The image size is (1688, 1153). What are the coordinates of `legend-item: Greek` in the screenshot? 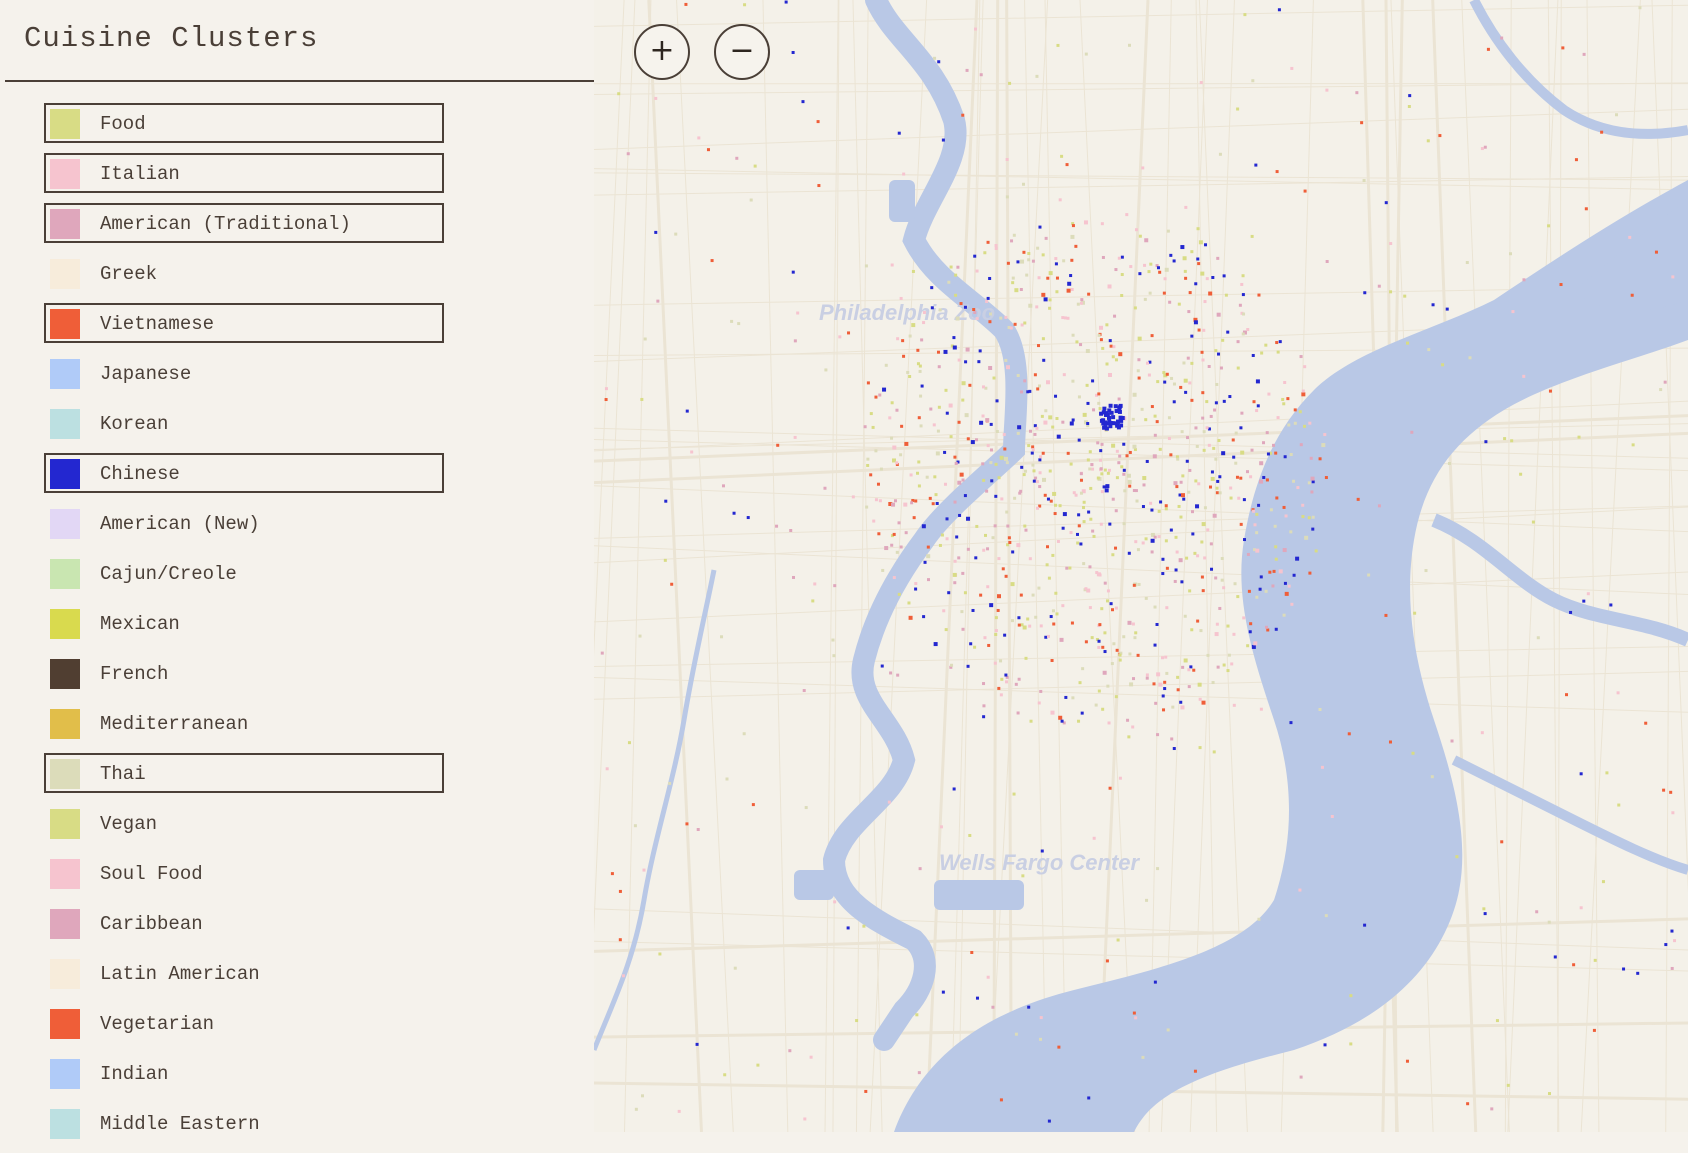 It's located at (244, 273).